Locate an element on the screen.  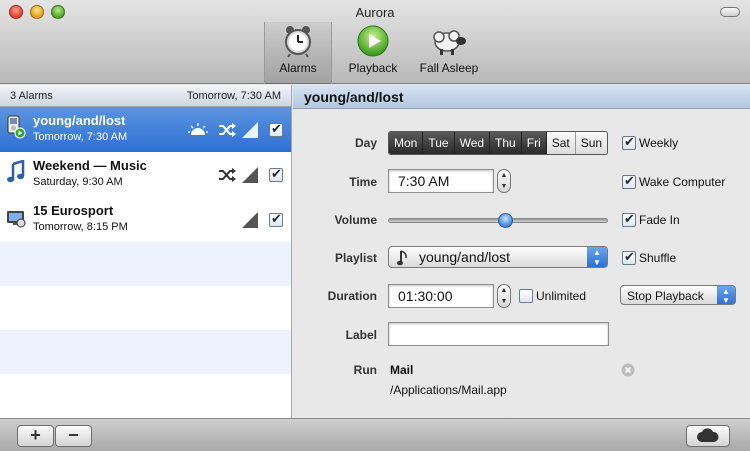
wake-computer-checkbox-box is located at coordinates (629, 181).